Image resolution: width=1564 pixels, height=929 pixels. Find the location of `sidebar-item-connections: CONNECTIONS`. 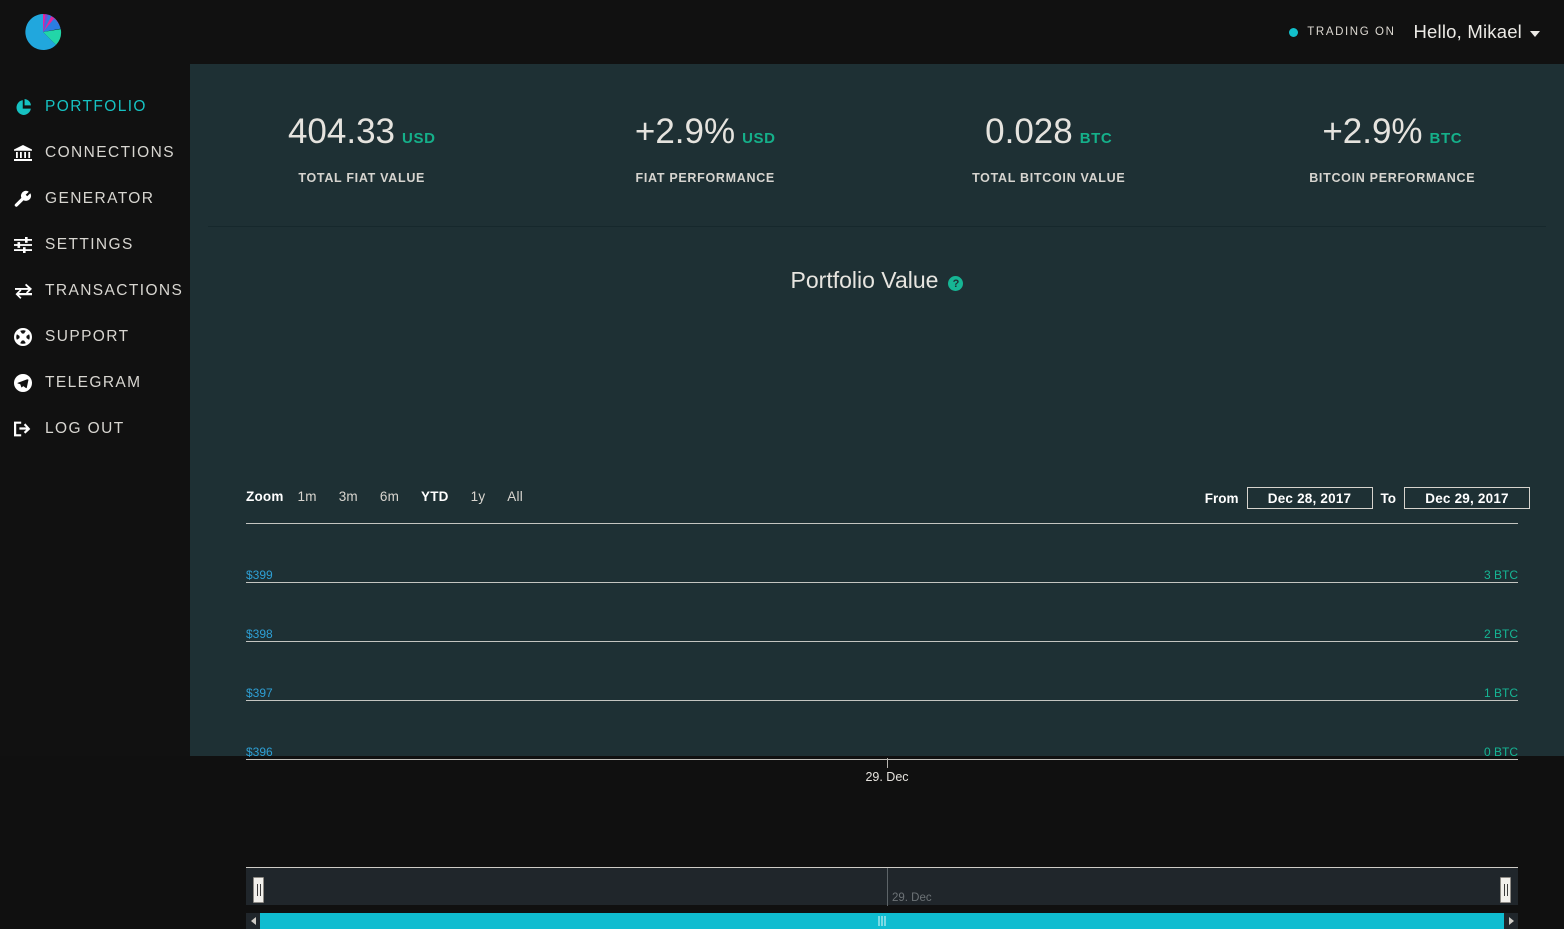

sidebar-item-connections: CONNECTIONS is located at coordinates (95, 153).